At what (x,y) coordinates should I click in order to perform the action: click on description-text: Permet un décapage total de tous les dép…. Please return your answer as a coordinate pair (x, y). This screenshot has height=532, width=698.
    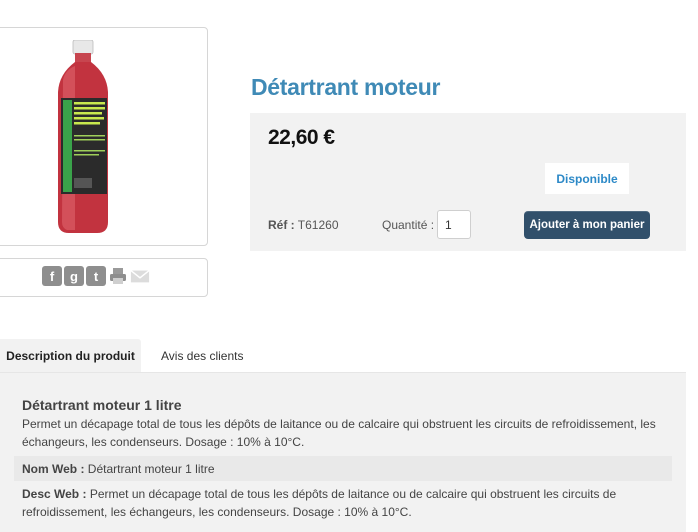
    Looking at the image, I should click on (339, 433).